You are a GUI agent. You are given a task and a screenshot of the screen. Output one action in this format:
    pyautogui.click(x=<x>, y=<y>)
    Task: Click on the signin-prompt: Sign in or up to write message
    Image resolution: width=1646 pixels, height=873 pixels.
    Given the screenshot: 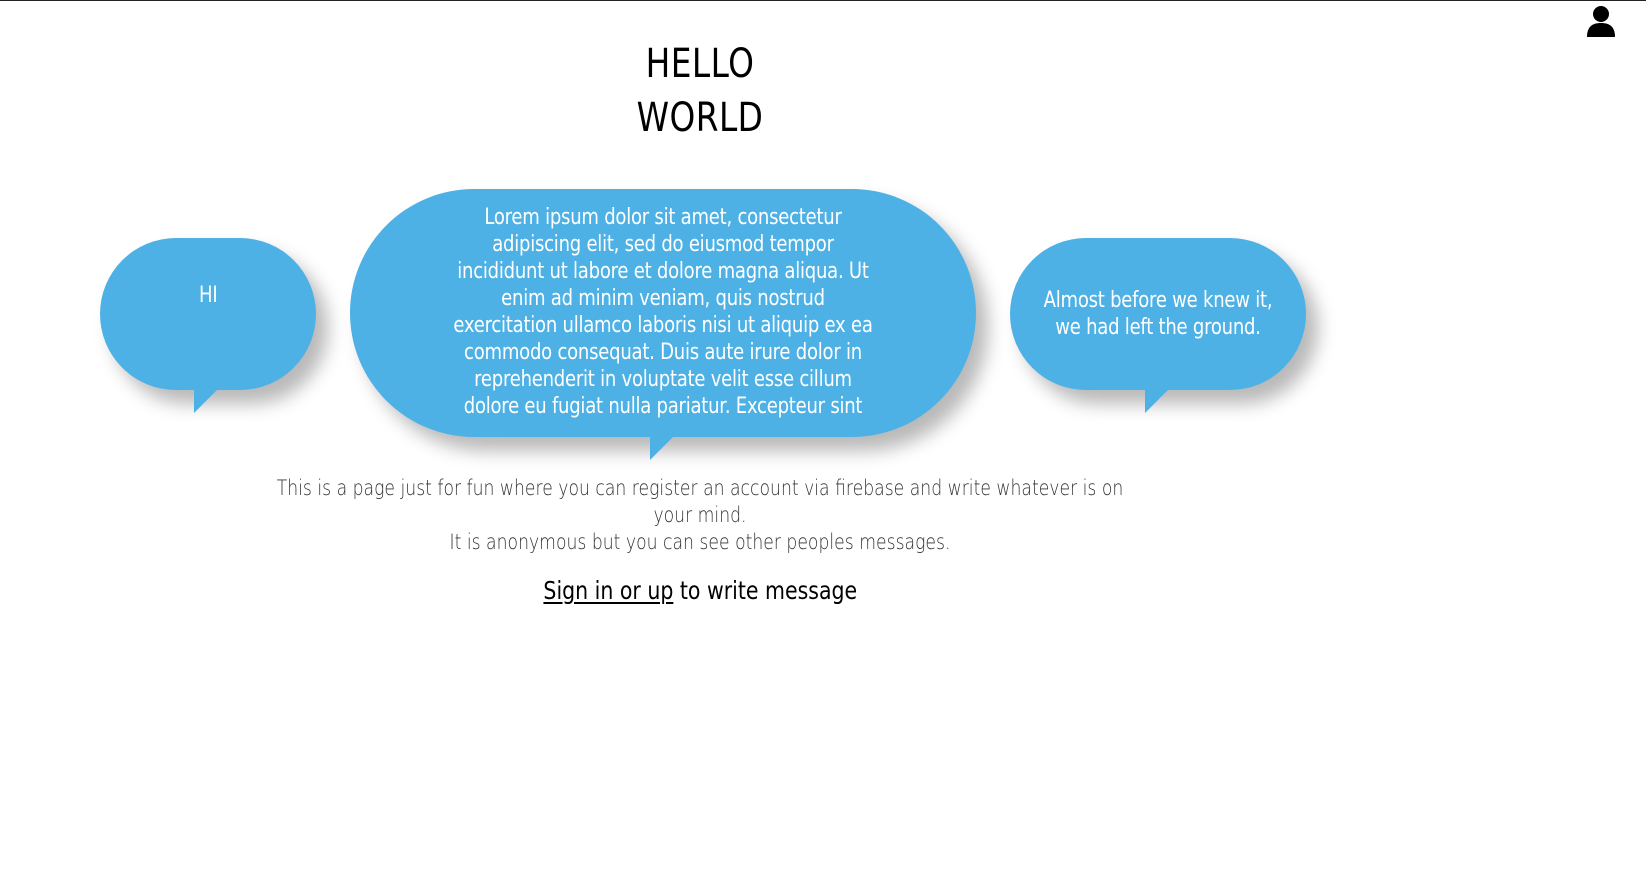 What is the action you would take?
    pyautogui.click(x=700, y=590)
    